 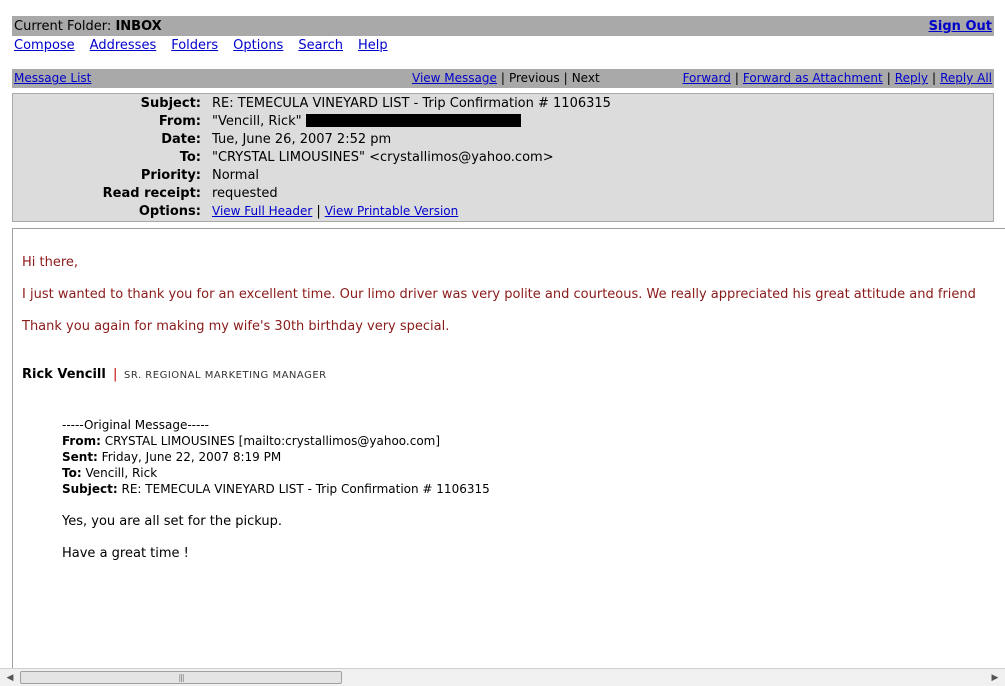 What do you see at coordinates (813, 78) in the screenshot?
I see `forward-as-attachment-link: Forward as Attachment` at bounding box center [813, 78].